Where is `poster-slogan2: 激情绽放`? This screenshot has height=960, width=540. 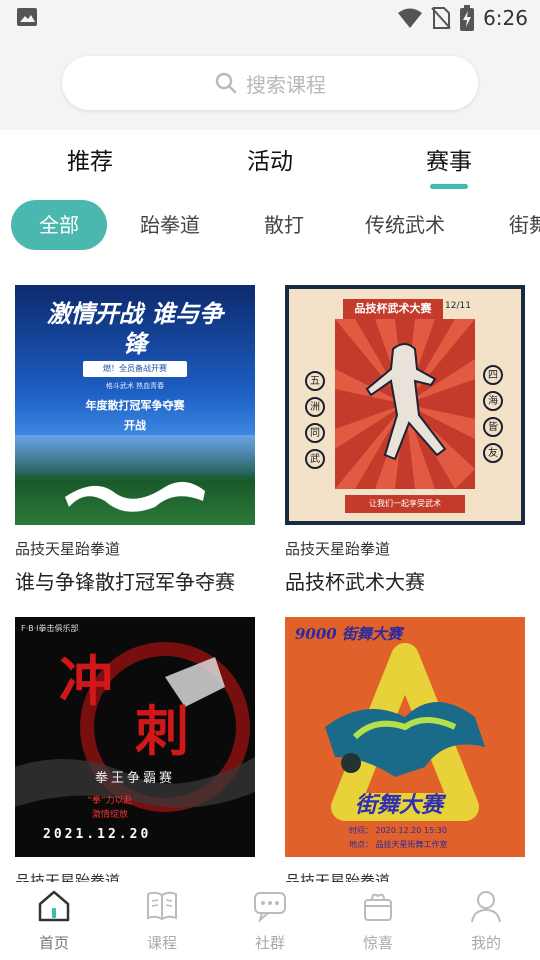
poster-slogan2: 激情绽放 is located at coordinates (109, 815).